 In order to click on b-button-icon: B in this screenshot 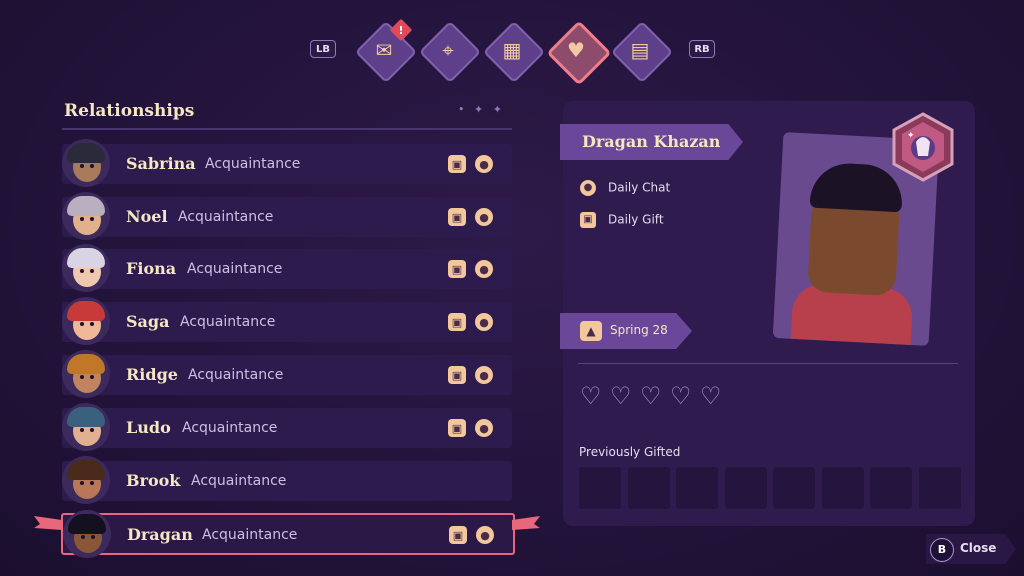, I will do `click(942, 550)`.